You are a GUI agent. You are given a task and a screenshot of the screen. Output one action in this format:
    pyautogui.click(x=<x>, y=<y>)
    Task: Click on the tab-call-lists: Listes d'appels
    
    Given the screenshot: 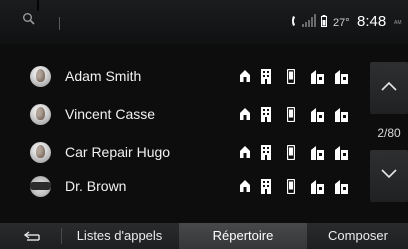 What is the action you would take?
    pyautogui.click(x=119, y=236)
    